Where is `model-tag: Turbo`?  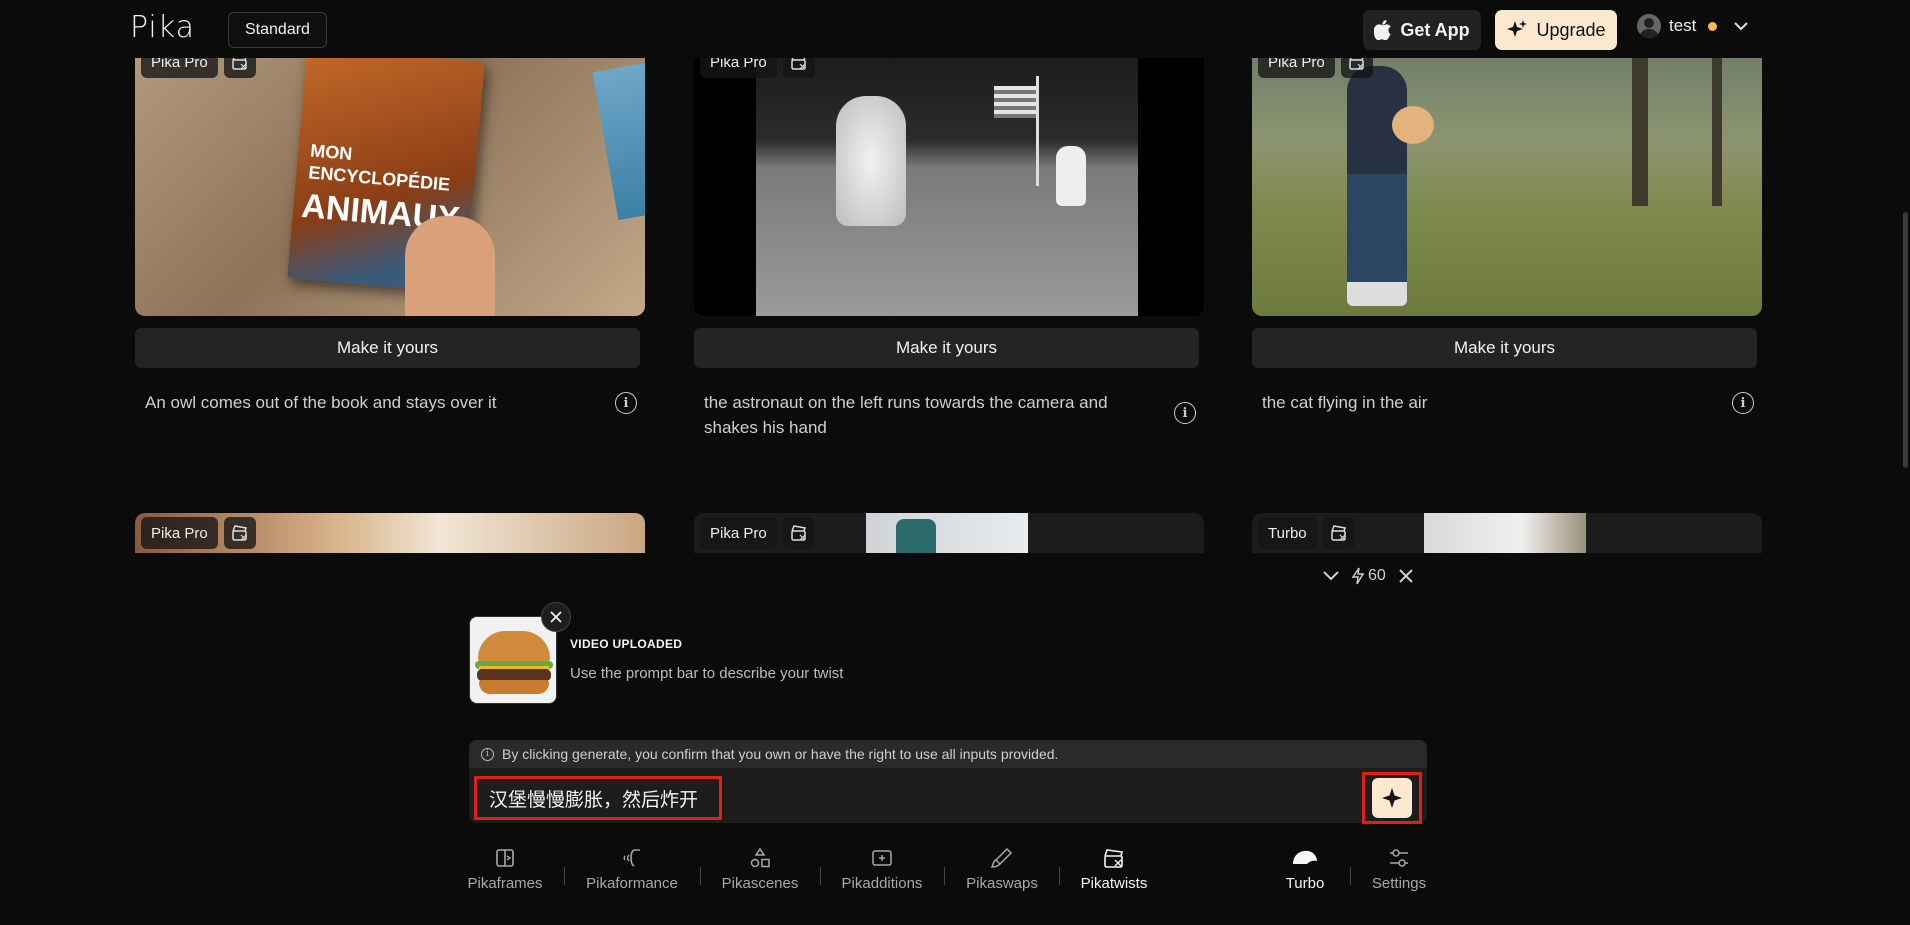 model-tag: Turbo is located at coordinates (1287, 533).